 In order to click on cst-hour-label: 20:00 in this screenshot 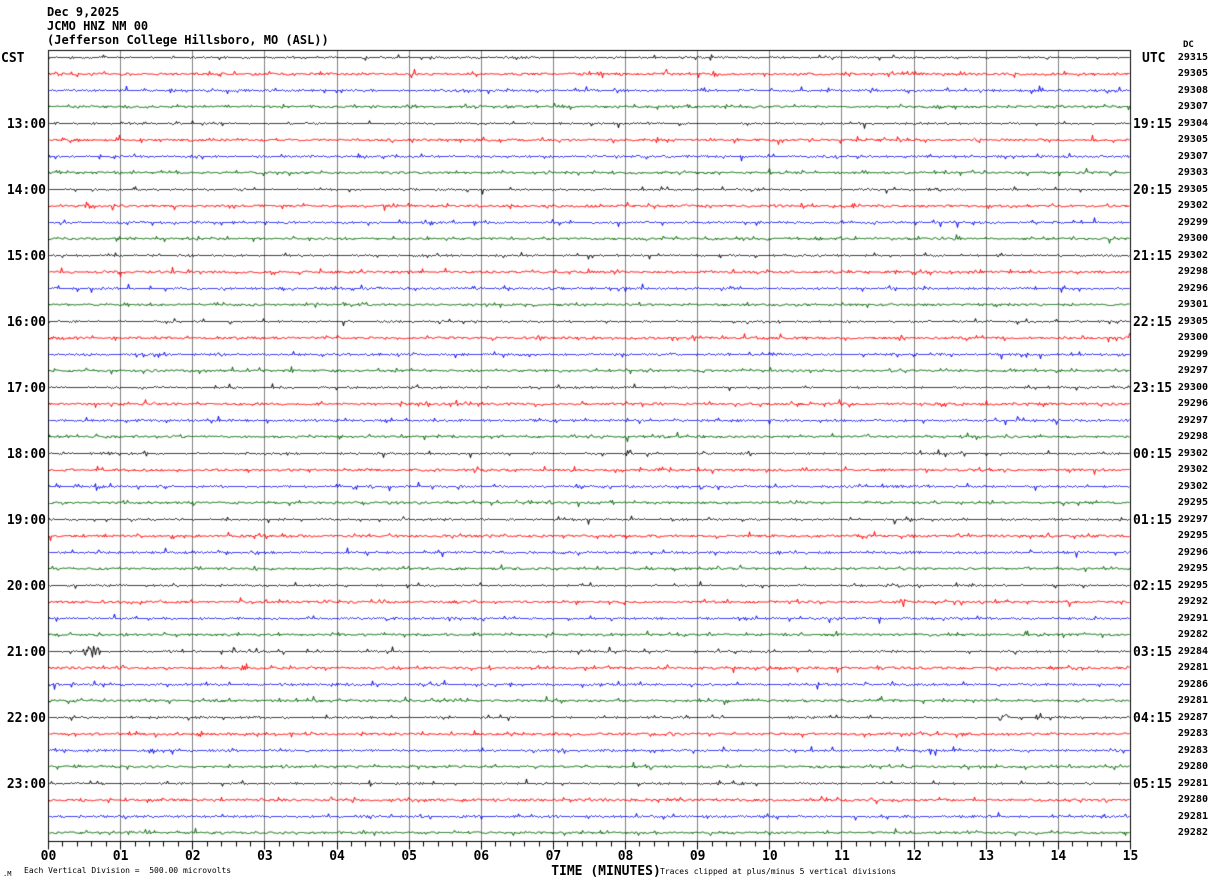, I will do `click(26, 586)`.